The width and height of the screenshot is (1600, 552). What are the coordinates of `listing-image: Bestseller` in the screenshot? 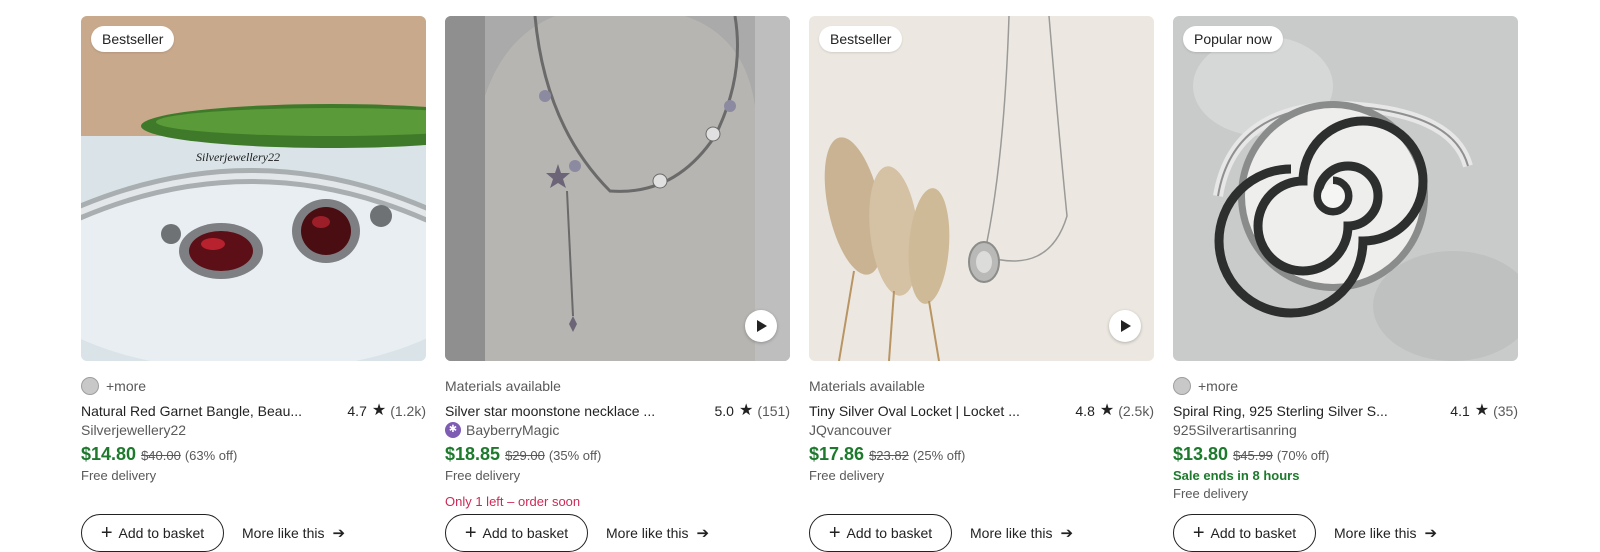 It's located at (981, 188).